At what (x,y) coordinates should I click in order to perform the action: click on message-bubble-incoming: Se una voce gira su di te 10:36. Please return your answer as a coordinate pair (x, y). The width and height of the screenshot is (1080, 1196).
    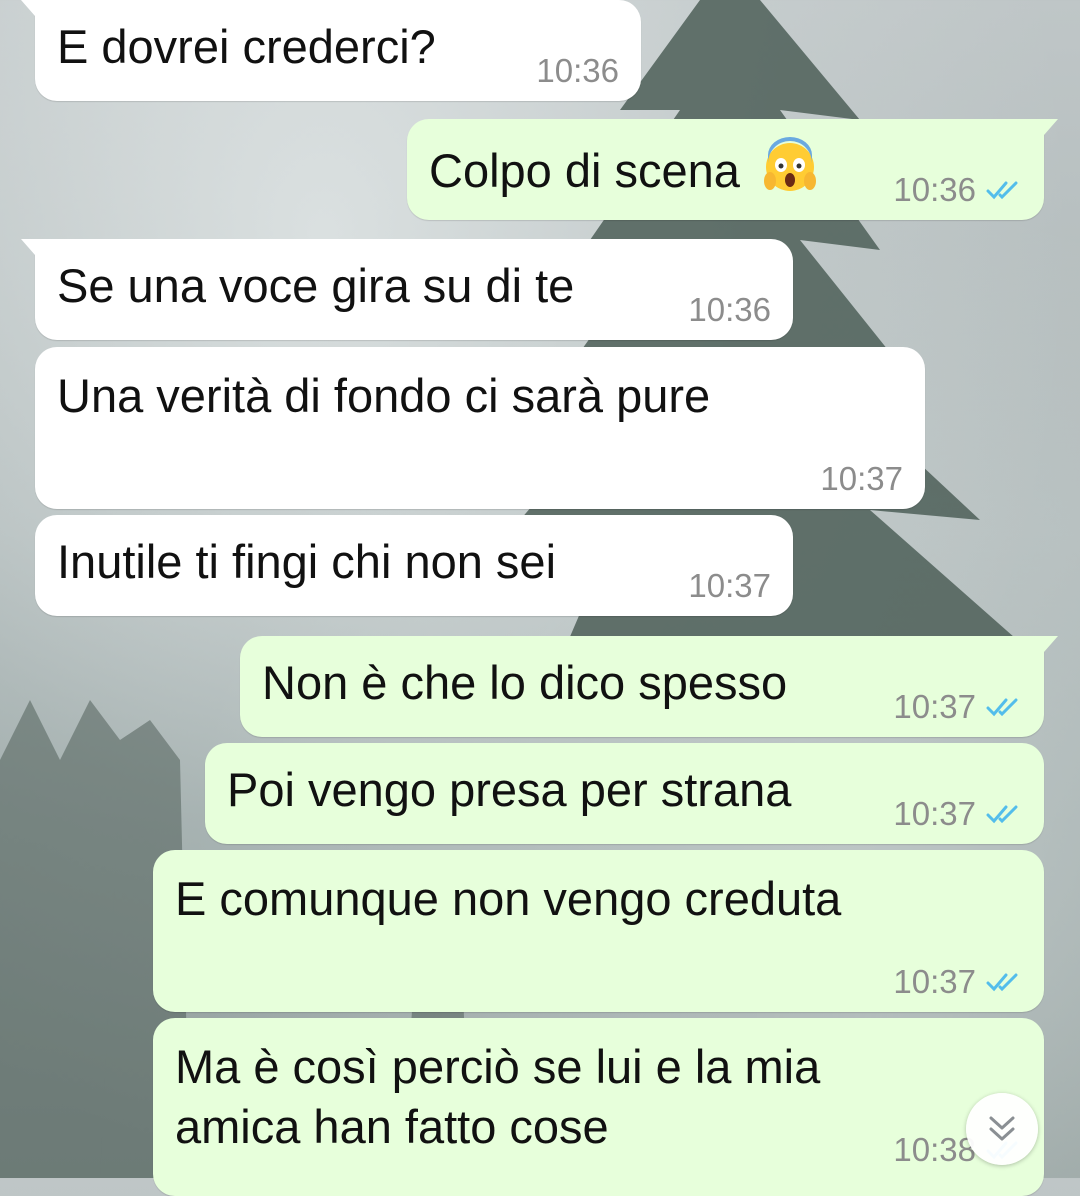
    Looking at the image, I should click on (407, 289).